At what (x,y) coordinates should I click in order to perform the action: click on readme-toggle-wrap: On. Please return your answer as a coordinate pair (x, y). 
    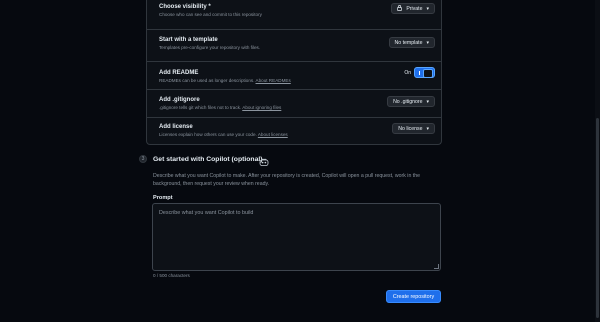
    Looking at the image, I should click on (419, 72).